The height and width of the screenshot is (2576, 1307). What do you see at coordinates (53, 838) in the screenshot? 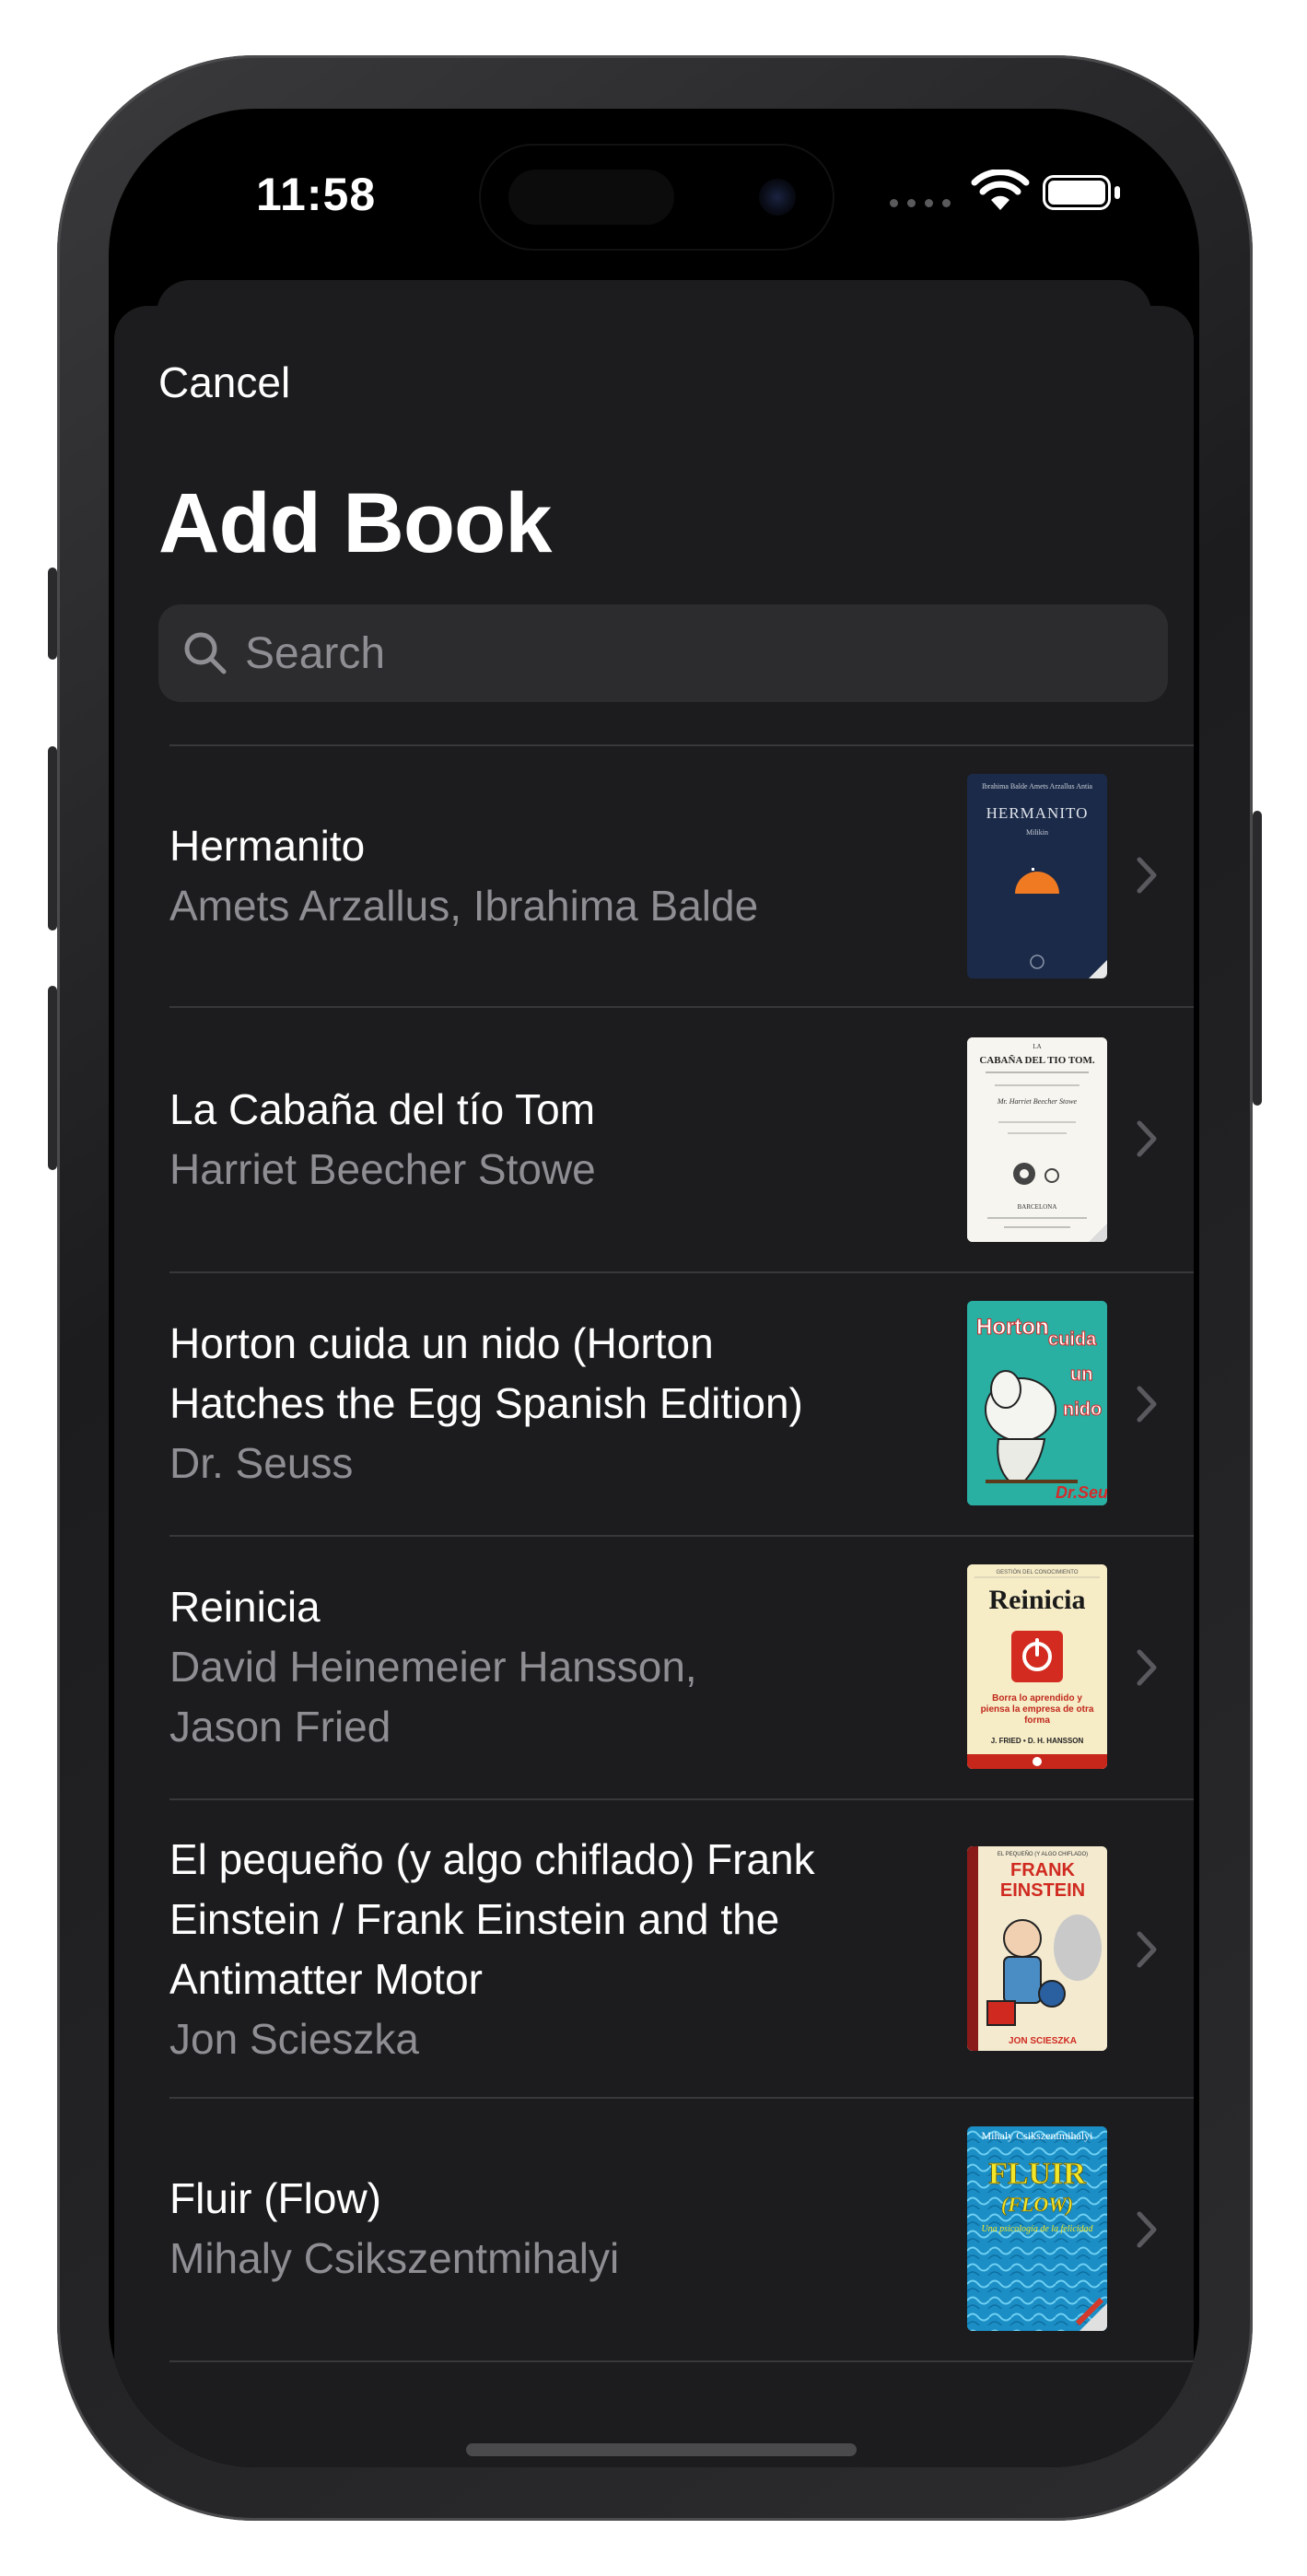
I see `volume-up-button` at bounding box center [53, 838].